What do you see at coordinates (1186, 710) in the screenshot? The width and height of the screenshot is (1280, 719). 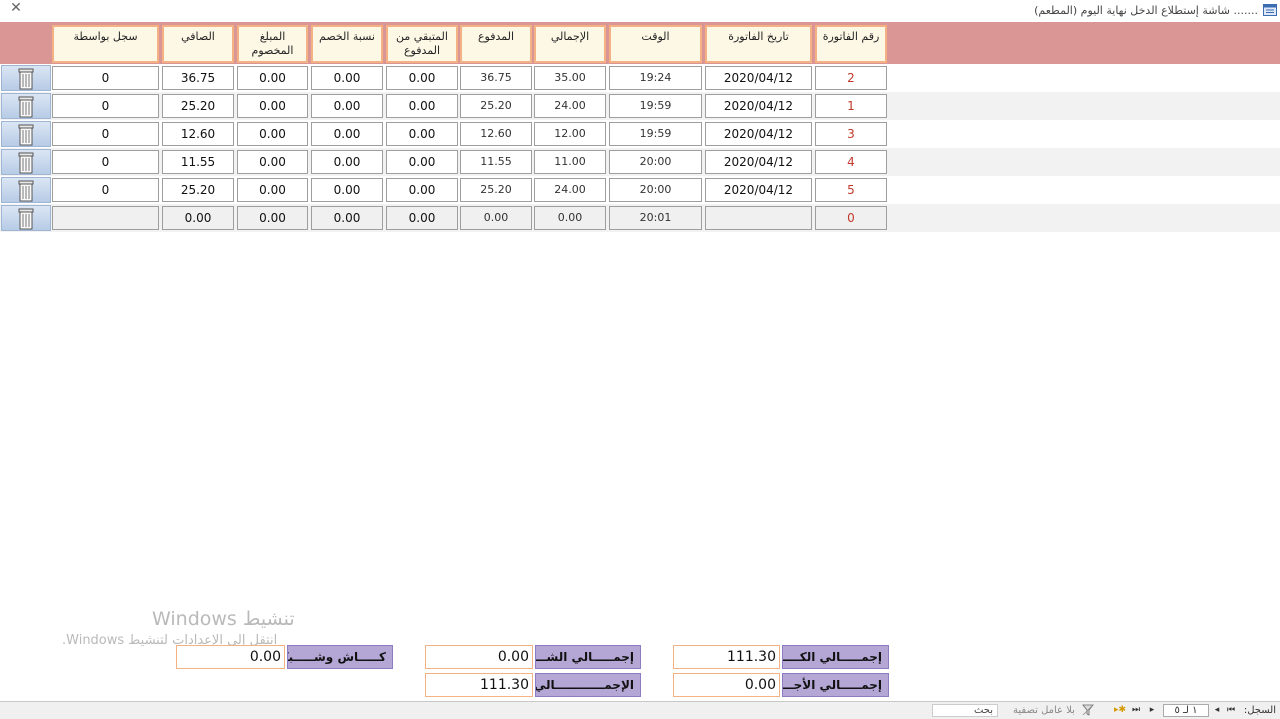 I see `current-record-field: ١ لـ ٥` at bounding box center [1186, 710].